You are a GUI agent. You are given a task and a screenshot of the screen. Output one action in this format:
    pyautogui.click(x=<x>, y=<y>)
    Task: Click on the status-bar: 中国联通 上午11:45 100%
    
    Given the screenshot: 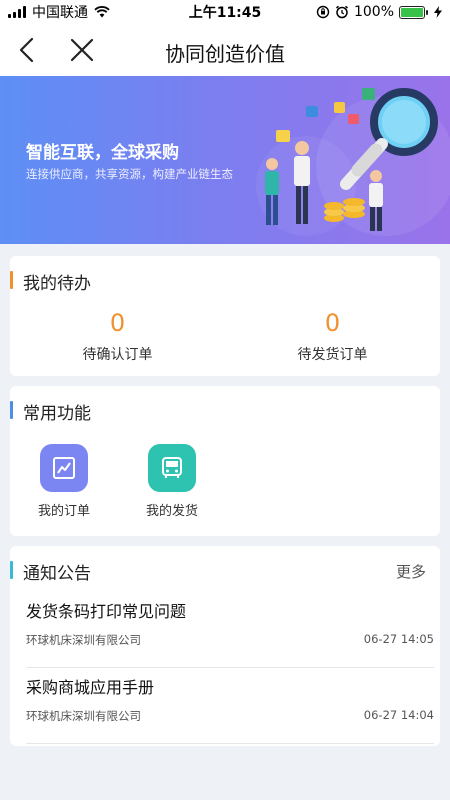 What is the action you would take?
    pyautogui.click(x=225, y=12)
    